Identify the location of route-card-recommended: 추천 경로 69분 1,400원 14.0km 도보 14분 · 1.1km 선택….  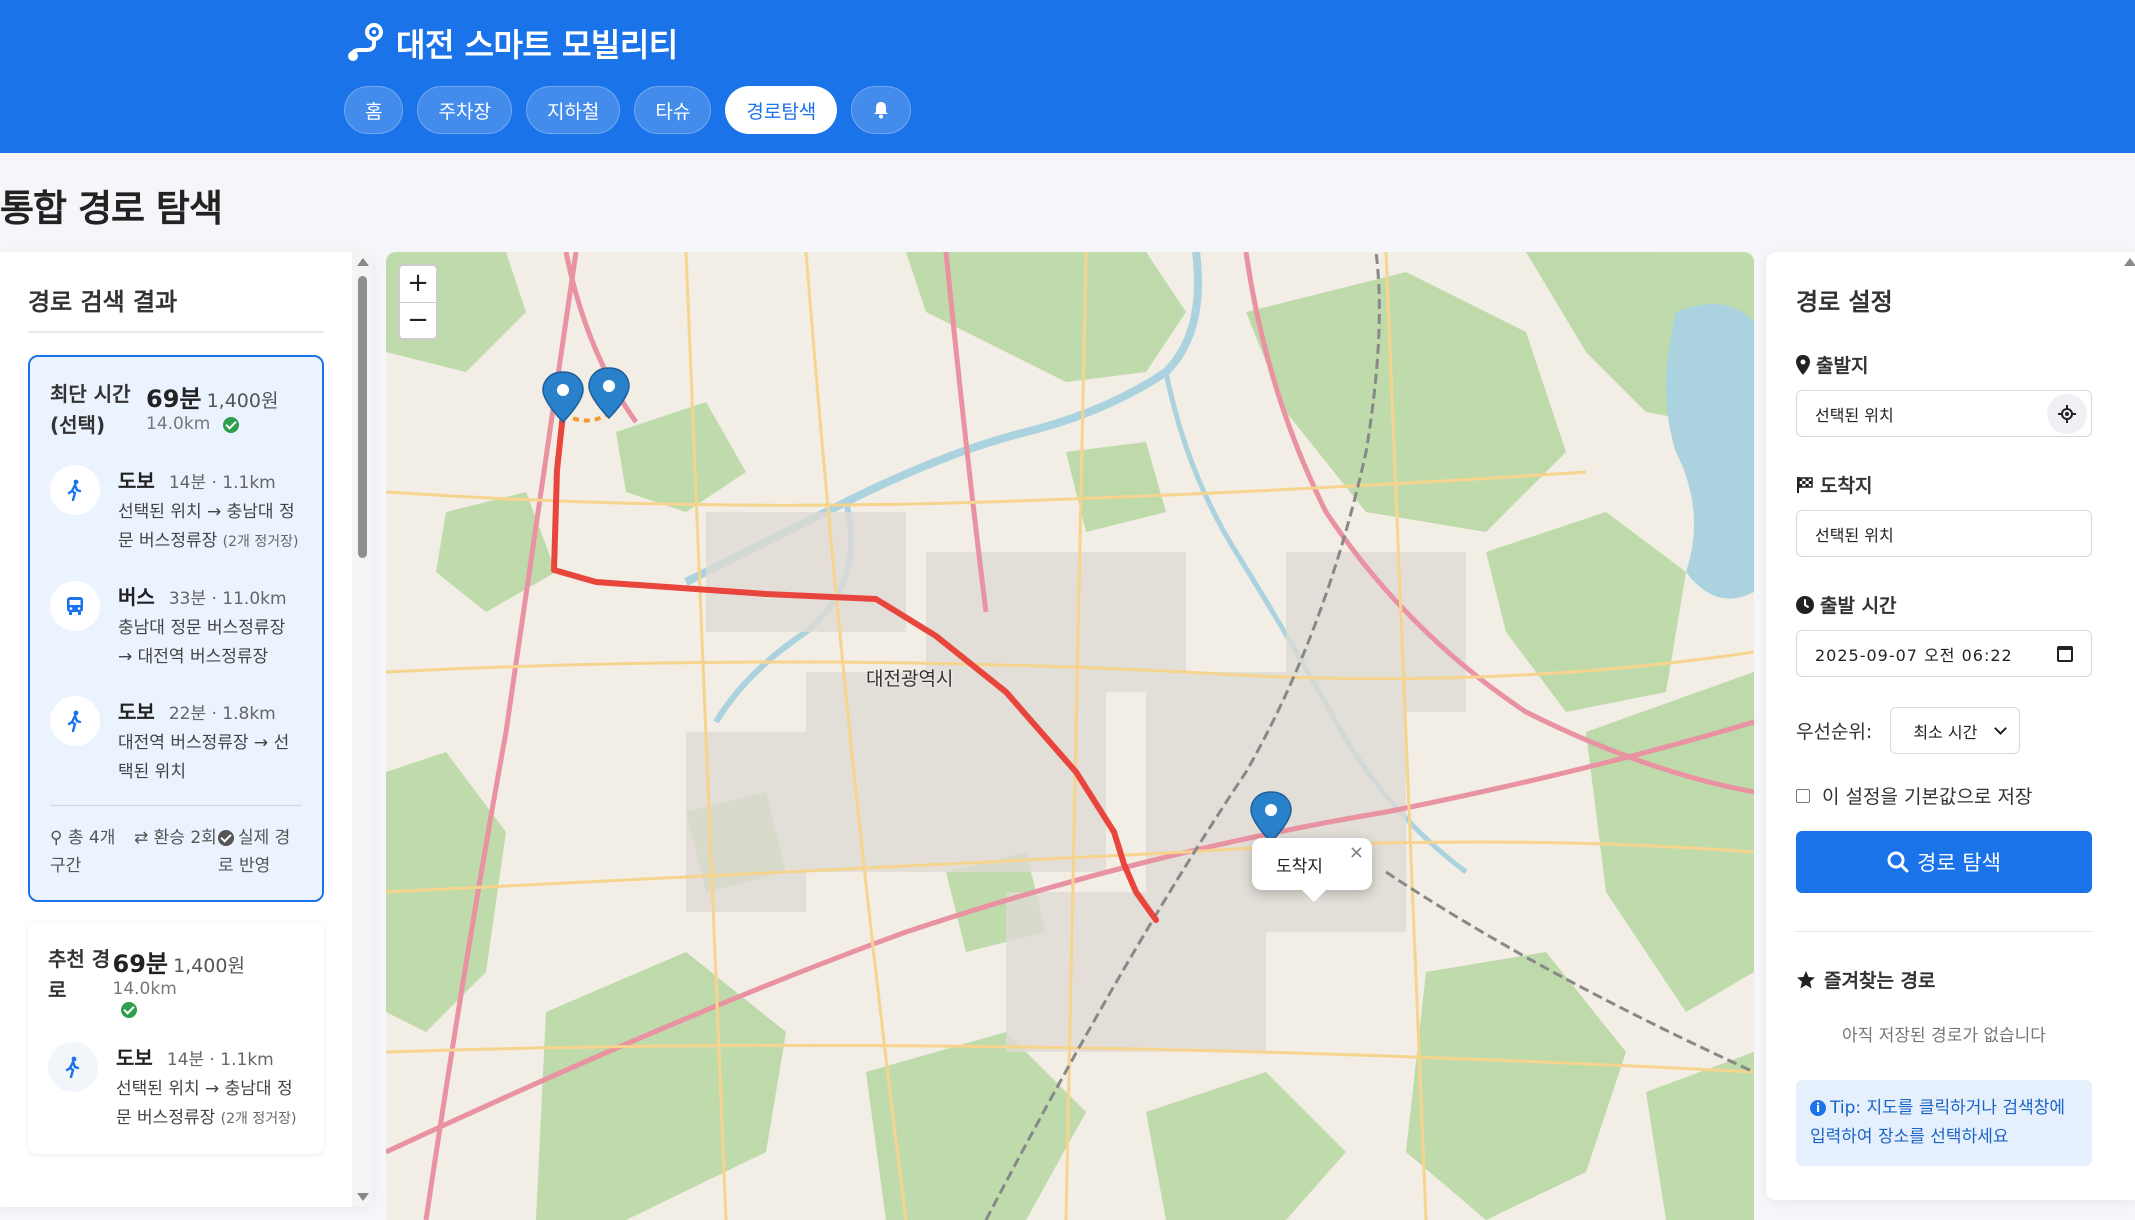
(176, 1038).